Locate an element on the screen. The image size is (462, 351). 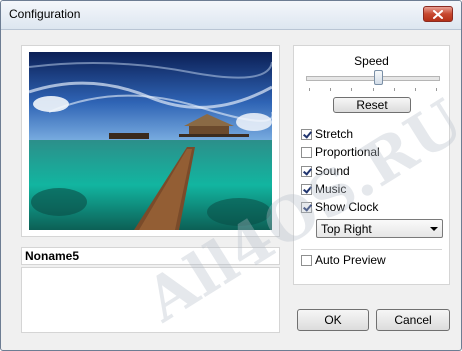
checkbox-auto-preview: Auto Preview is located at coordinates (343, 260).